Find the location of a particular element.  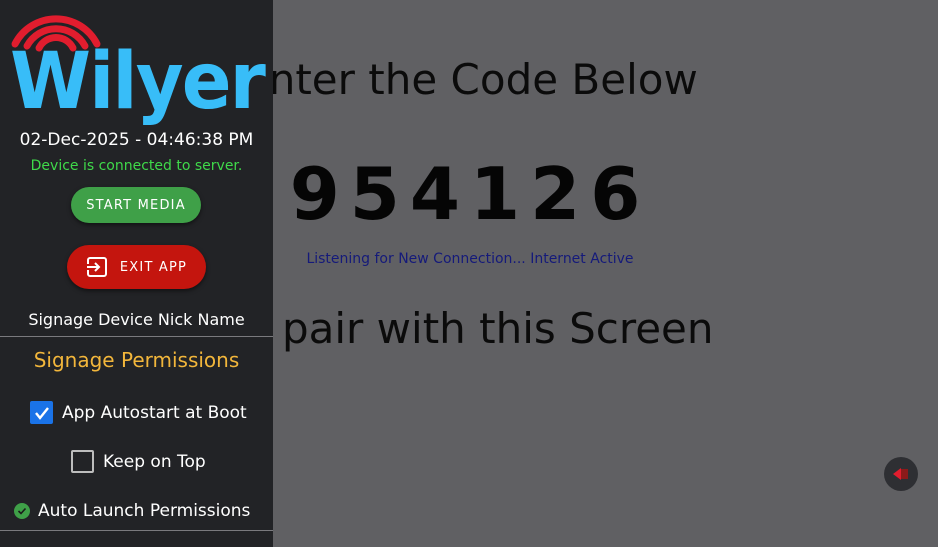

autostart-permission: App Autostart at Boot is located at coordinates (138, 412).